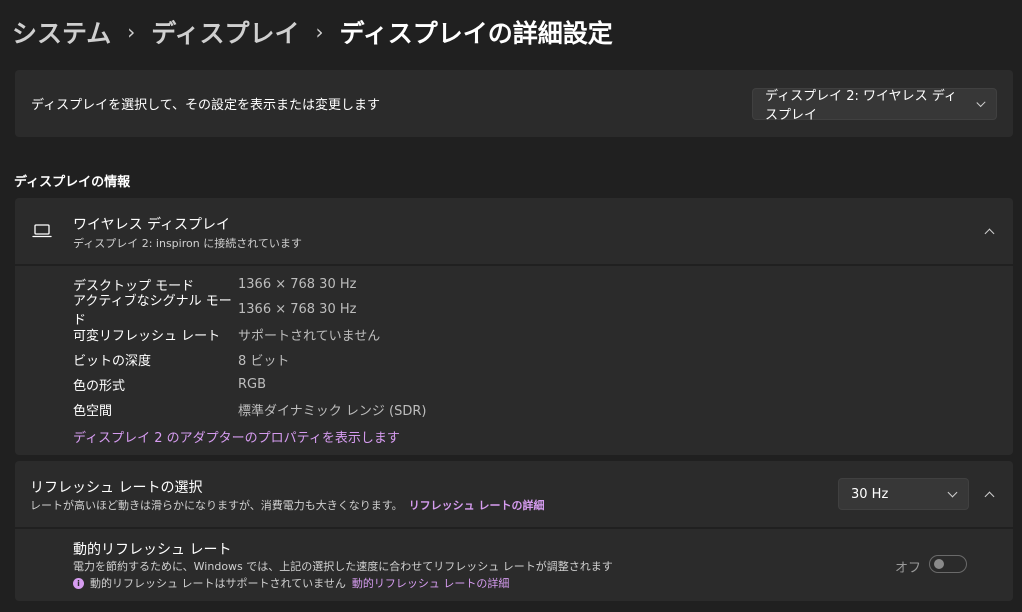 Image resolution: width=1022 pixels, height=612 pixels. I want to click on info-value: 標準ダイナミック レンジ (SDR), so click(332, 411).